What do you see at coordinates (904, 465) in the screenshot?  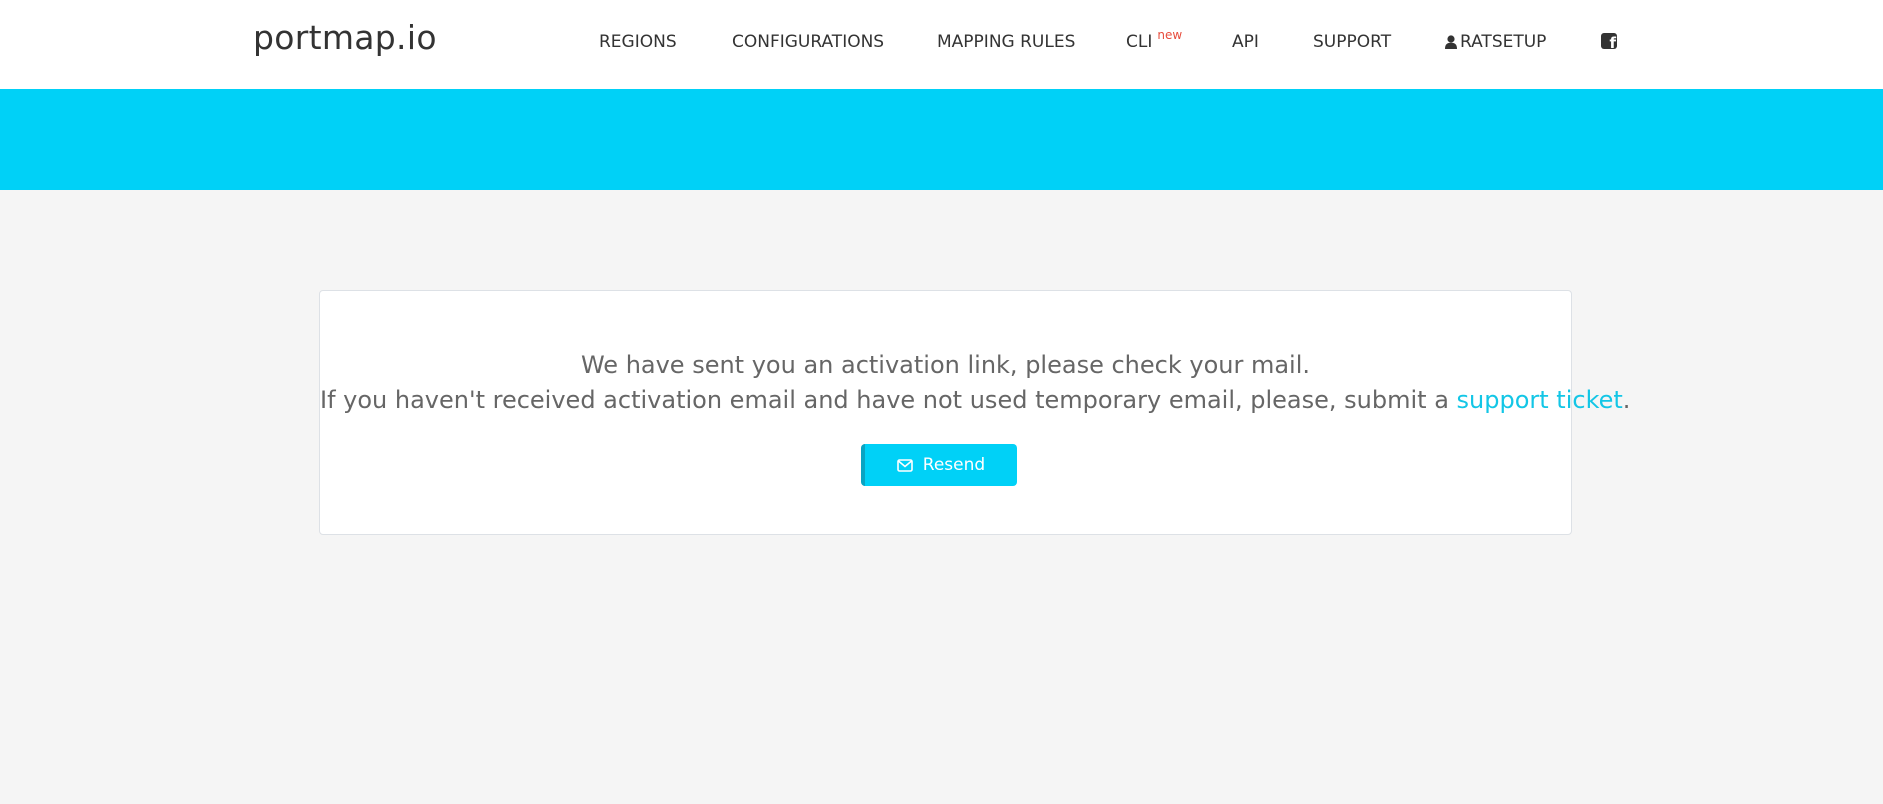 I see `envelope-icon` at bounding box center [904, 465].